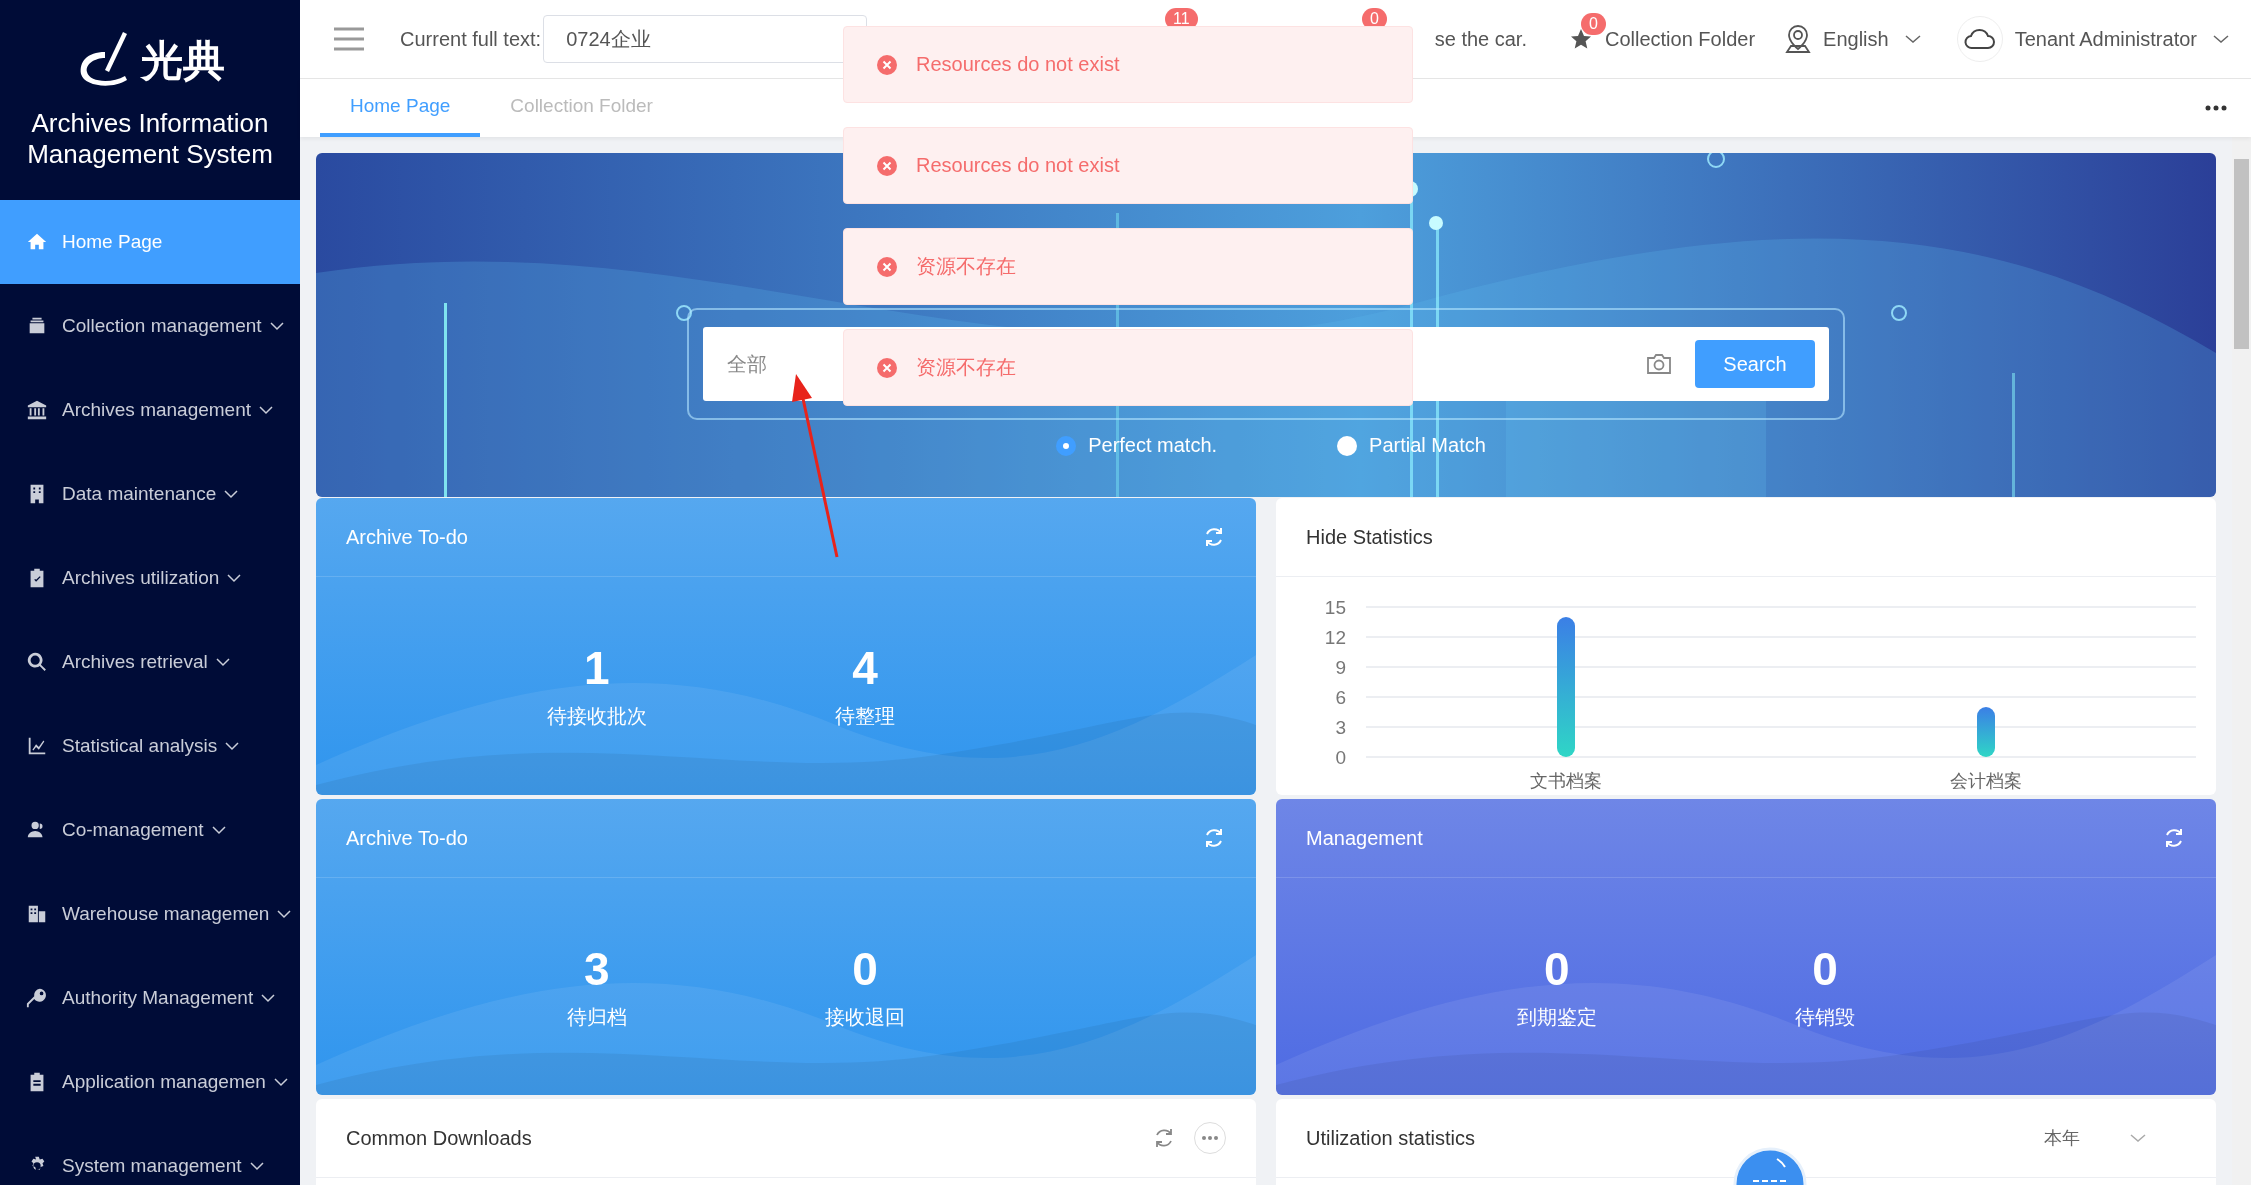  Describe the element at coordinates (183, 61) in the screenshot. I see `logo-text: 光典` at that location.